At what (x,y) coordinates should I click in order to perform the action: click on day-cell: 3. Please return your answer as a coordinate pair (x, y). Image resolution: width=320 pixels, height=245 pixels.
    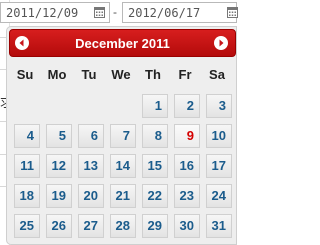
    Looking at the image, I should click on (219, 106).